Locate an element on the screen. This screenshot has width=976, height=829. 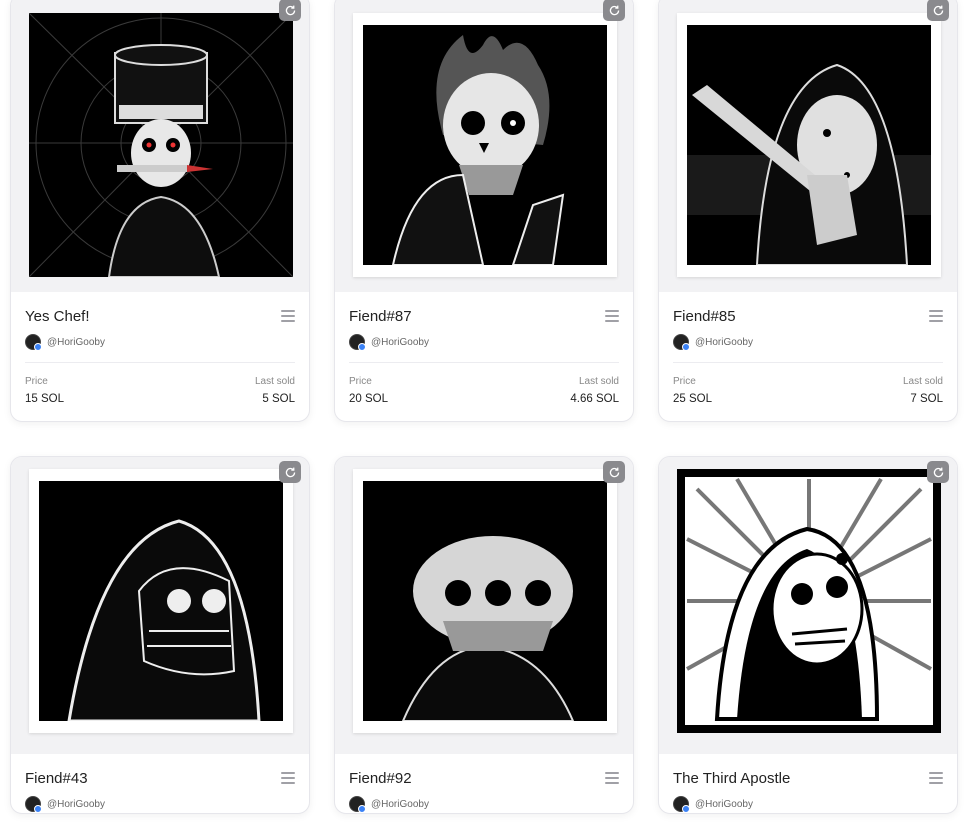
last-sold-value: 5 SOL is located at coordinates (278, 399).